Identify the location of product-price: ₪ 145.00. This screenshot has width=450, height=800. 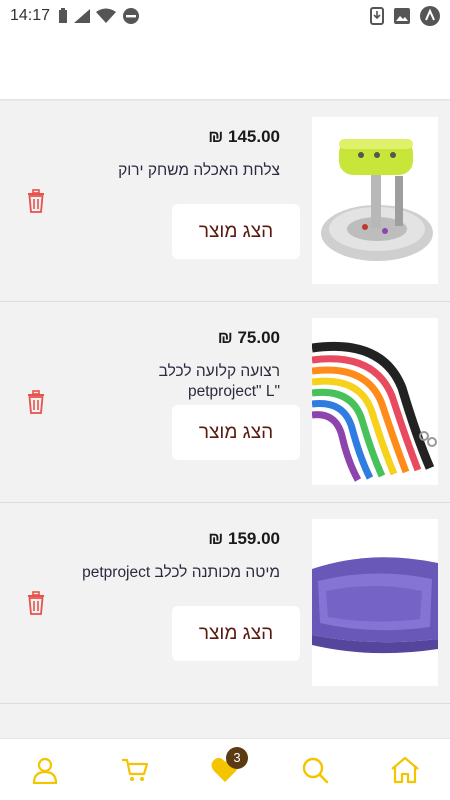
(244, 136).